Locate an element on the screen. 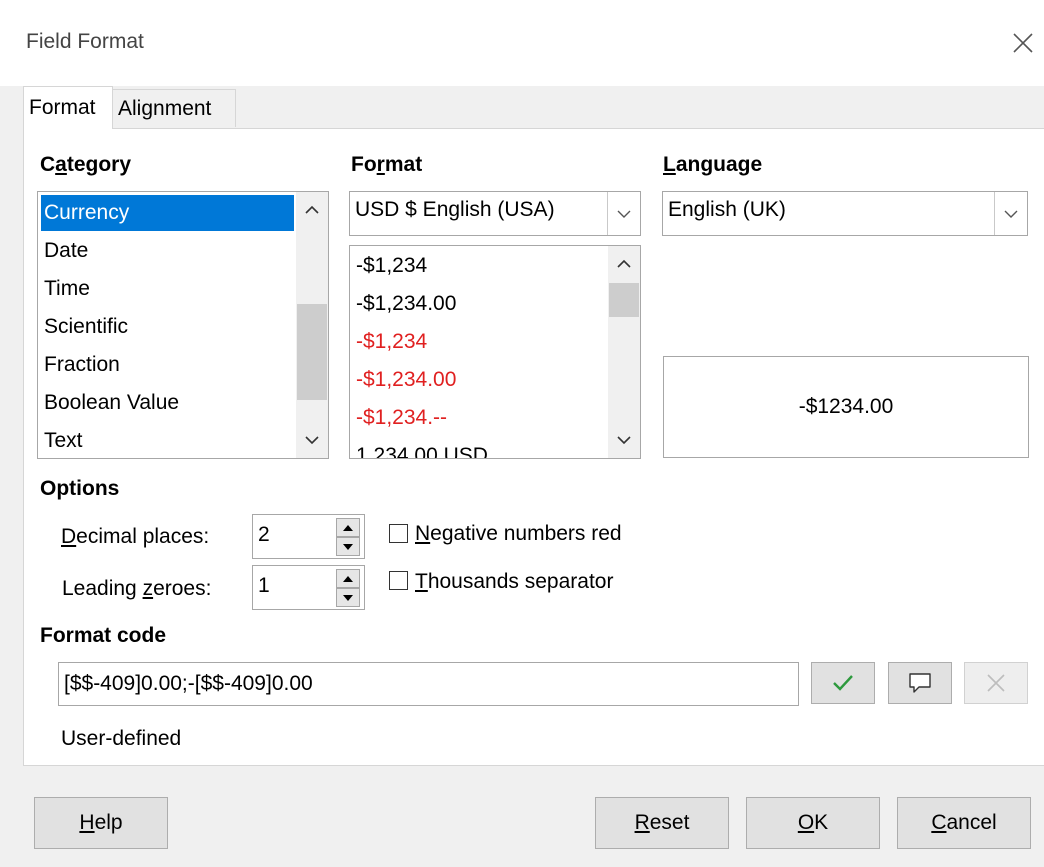  currency-dropdown-button is located at coordinates (623, 213).